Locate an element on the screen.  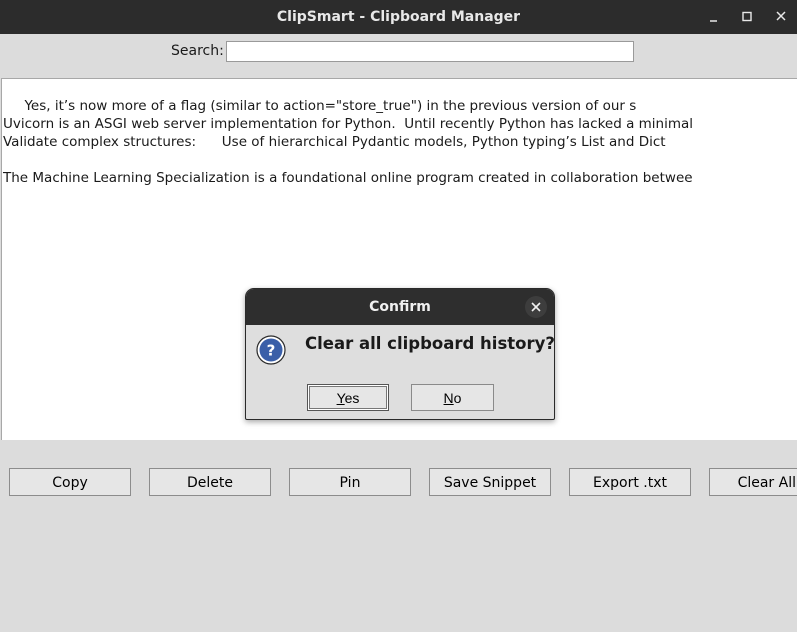
no-mnemonic: N is located at coordinates (448, 398).